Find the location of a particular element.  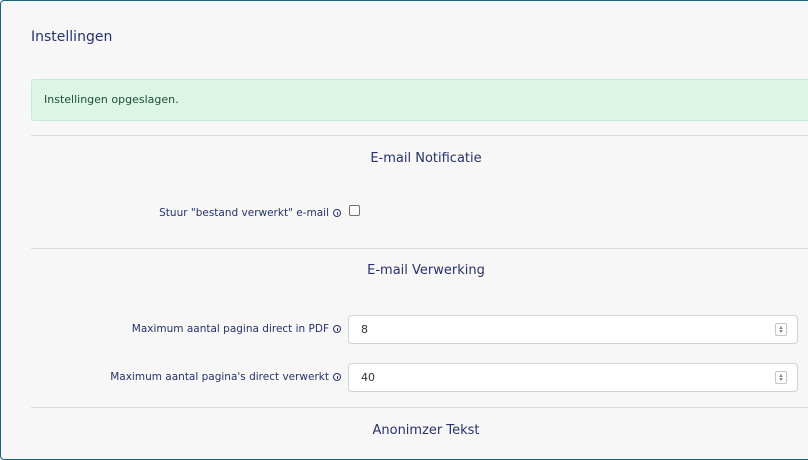

success-alert-message: Instellingen opgeslagen. is located at coordinates (111, 99).